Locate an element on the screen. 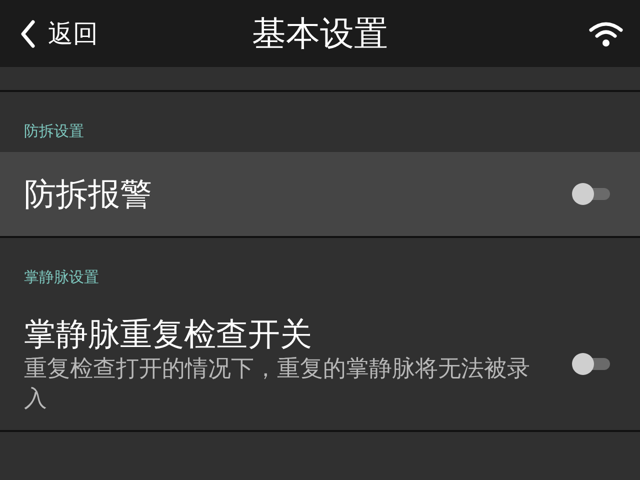  setting-title: 防拆报警 is located at coordinates (88, 194).